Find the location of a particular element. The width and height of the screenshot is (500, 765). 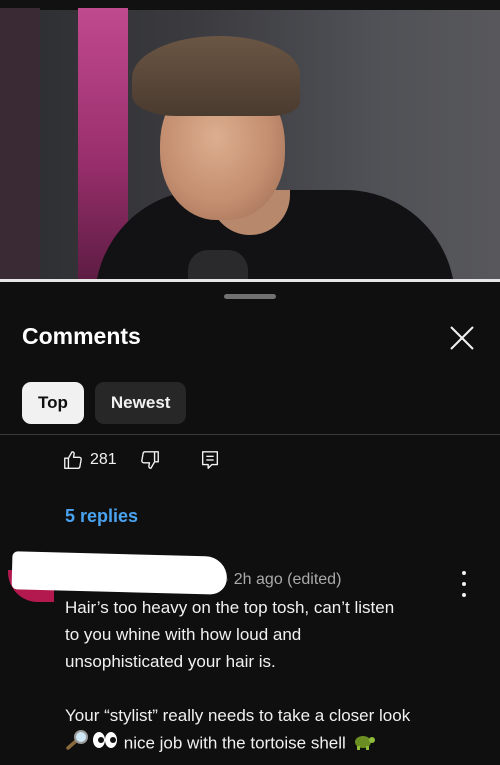

microphone is located at coordinates (218, 266).